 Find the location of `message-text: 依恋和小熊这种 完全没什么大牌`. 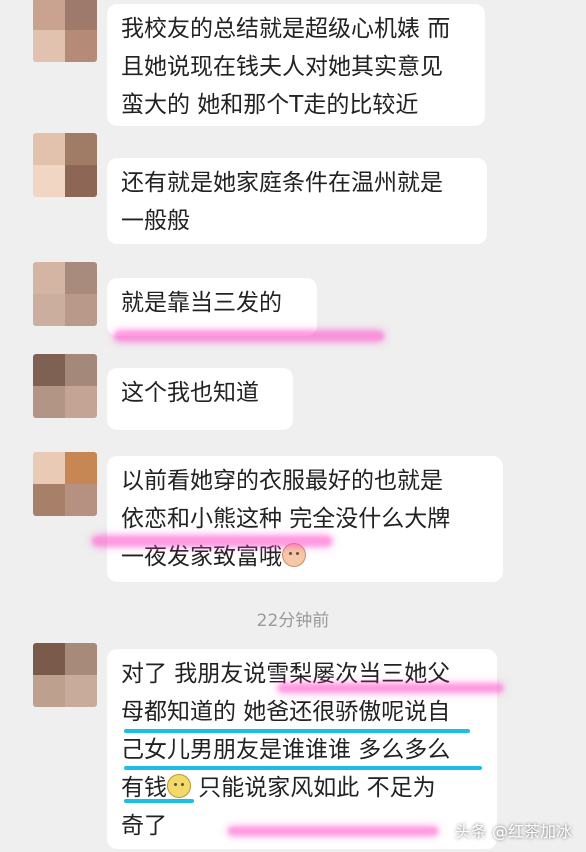

message-text: 依恋和小熊这种 完全没什么大牌 is located at coordinates (286, 519).